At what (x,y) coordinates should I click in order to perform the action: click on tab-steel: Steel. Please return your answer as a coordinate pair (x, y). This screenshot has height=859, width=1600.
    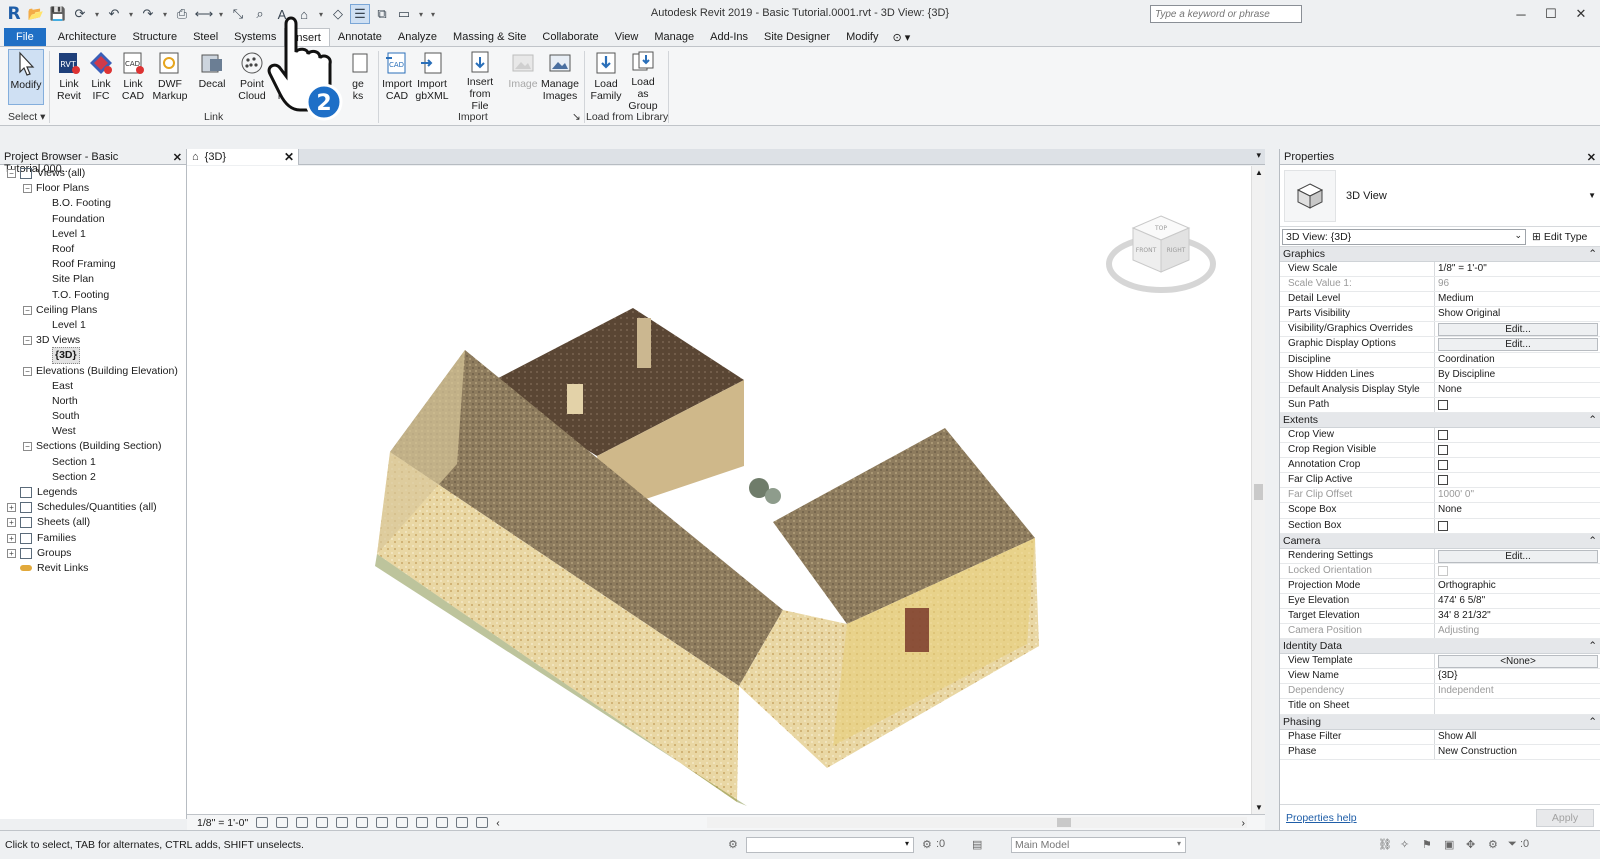
    Looking at the image, I should click on (205, 37).